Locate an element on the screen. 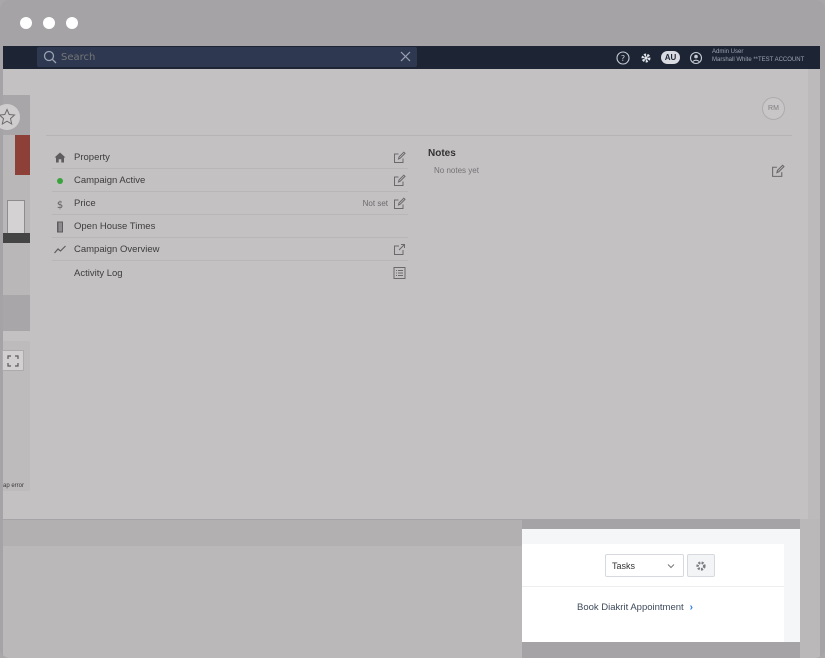  fullscreen-icon is located at coordinates (13, 360).